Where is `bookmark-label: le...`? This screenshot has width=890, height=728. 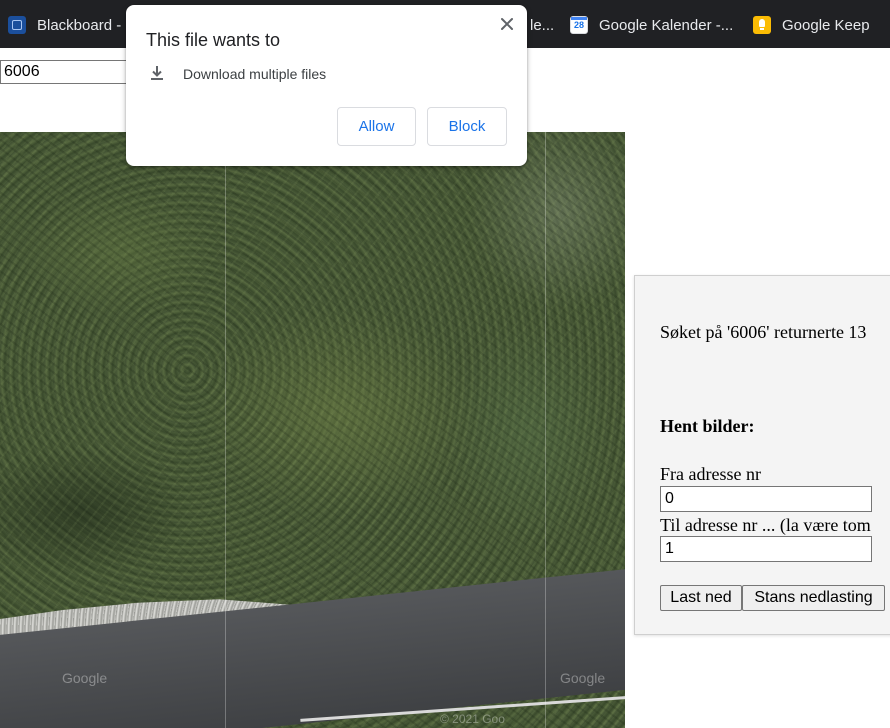
bookmark-label: le... is located at coordinates (542, 25).